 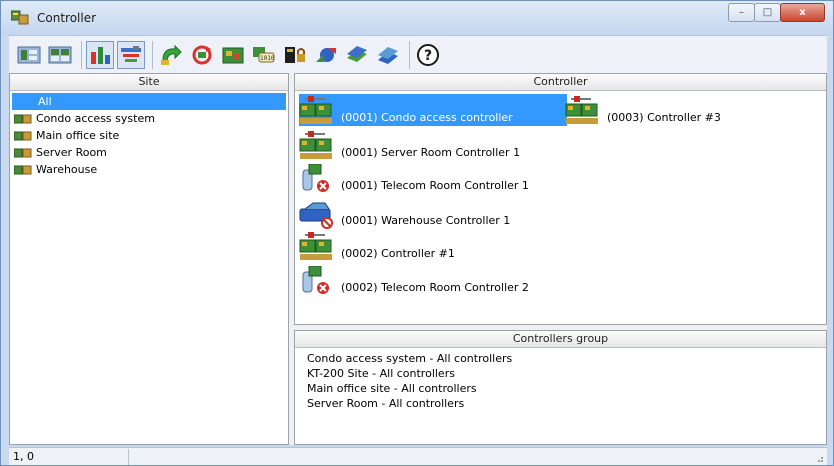 I want to click on resize-grip-icon, so click(x=819, y=458).